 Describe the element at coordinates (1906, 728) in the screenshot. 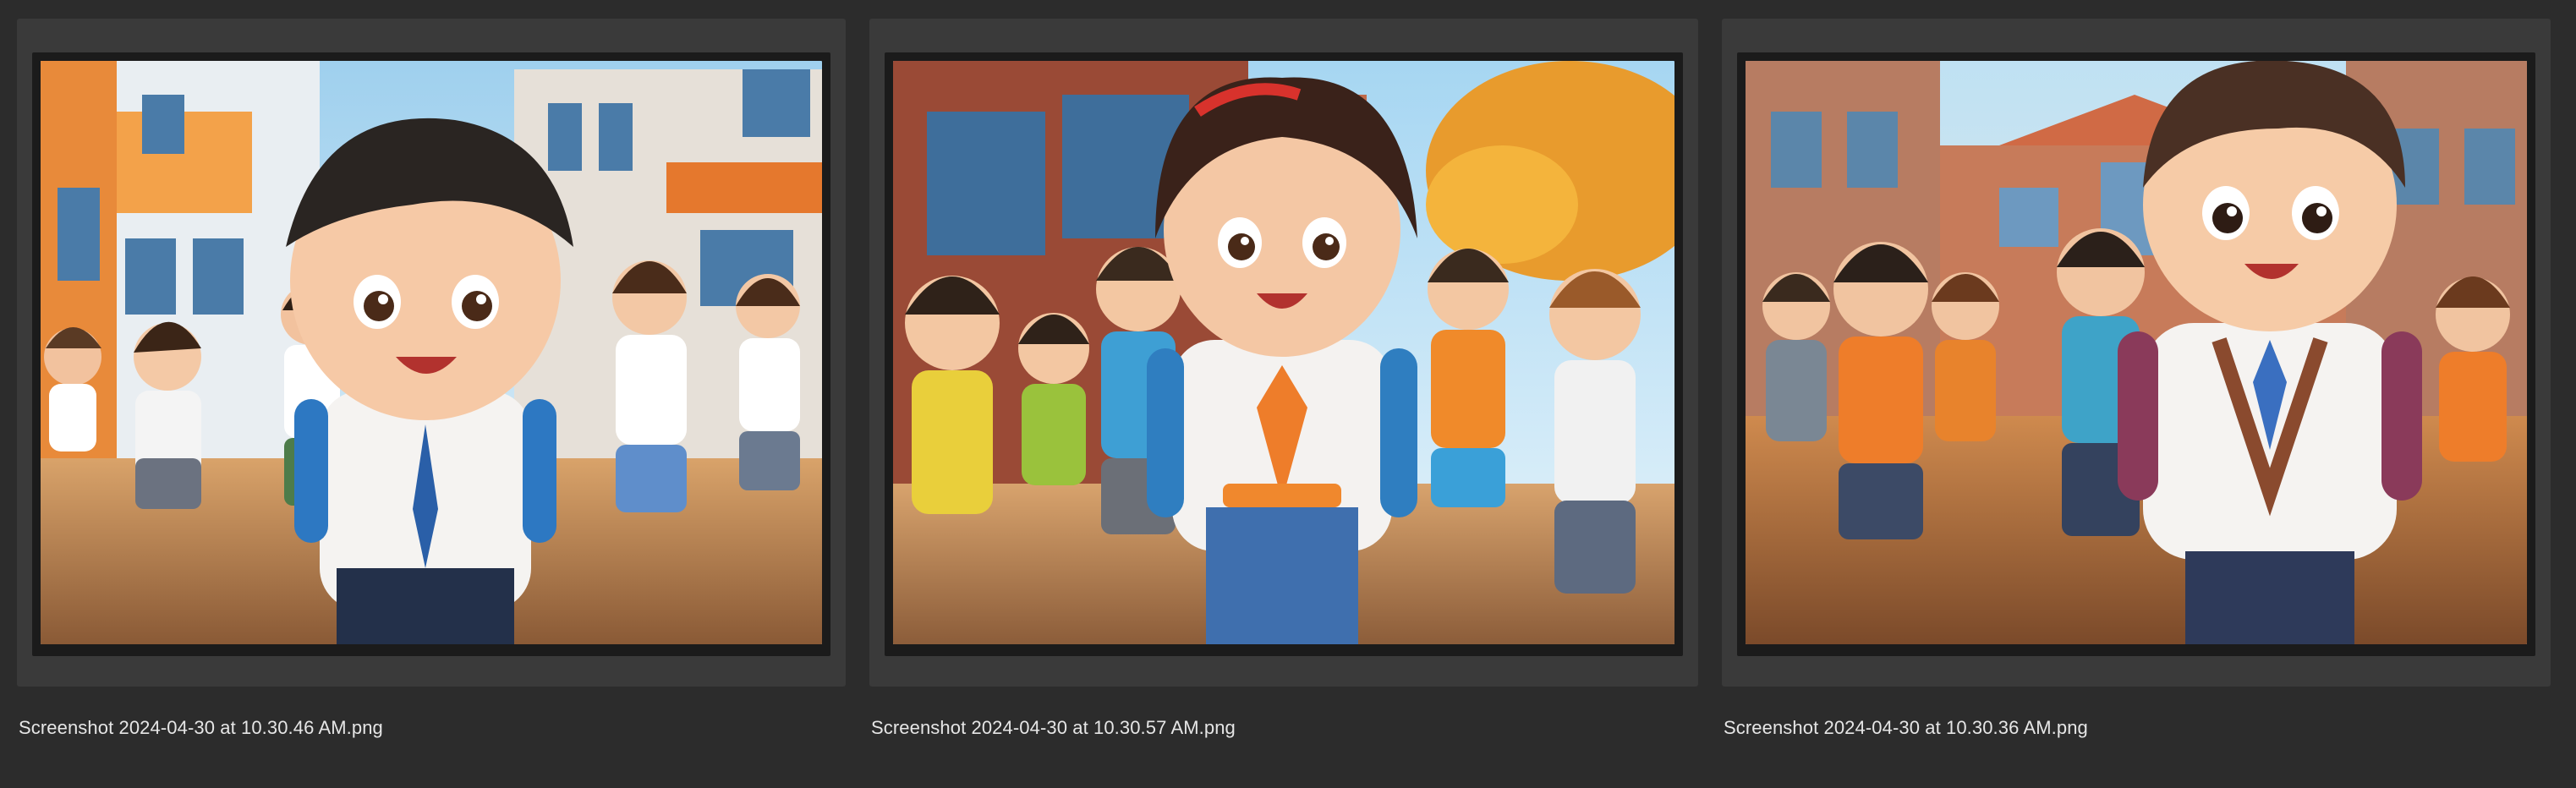

I see `filename-label: Screenshot 2024-04-30 at 10.30.36 AM.png` at that location.